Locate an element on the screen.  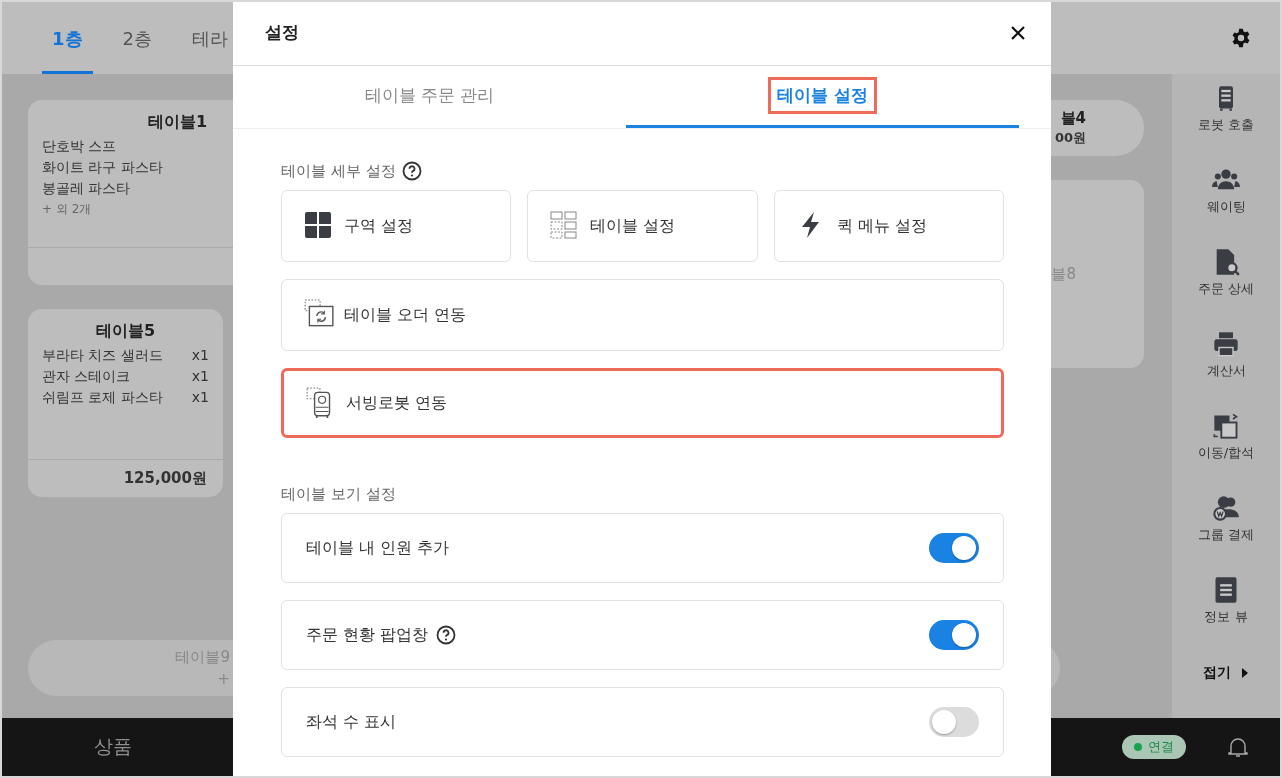
settings-tile: 퀵 메뉴 설정 is located at coordinates (888, 226).